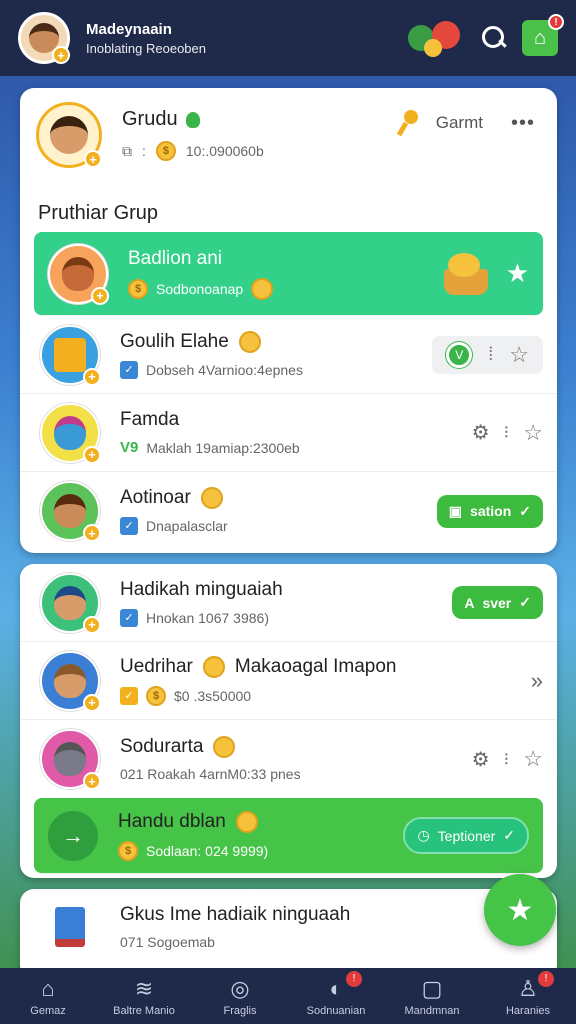  I want to click on verified-icon: V, so click(459, 354).